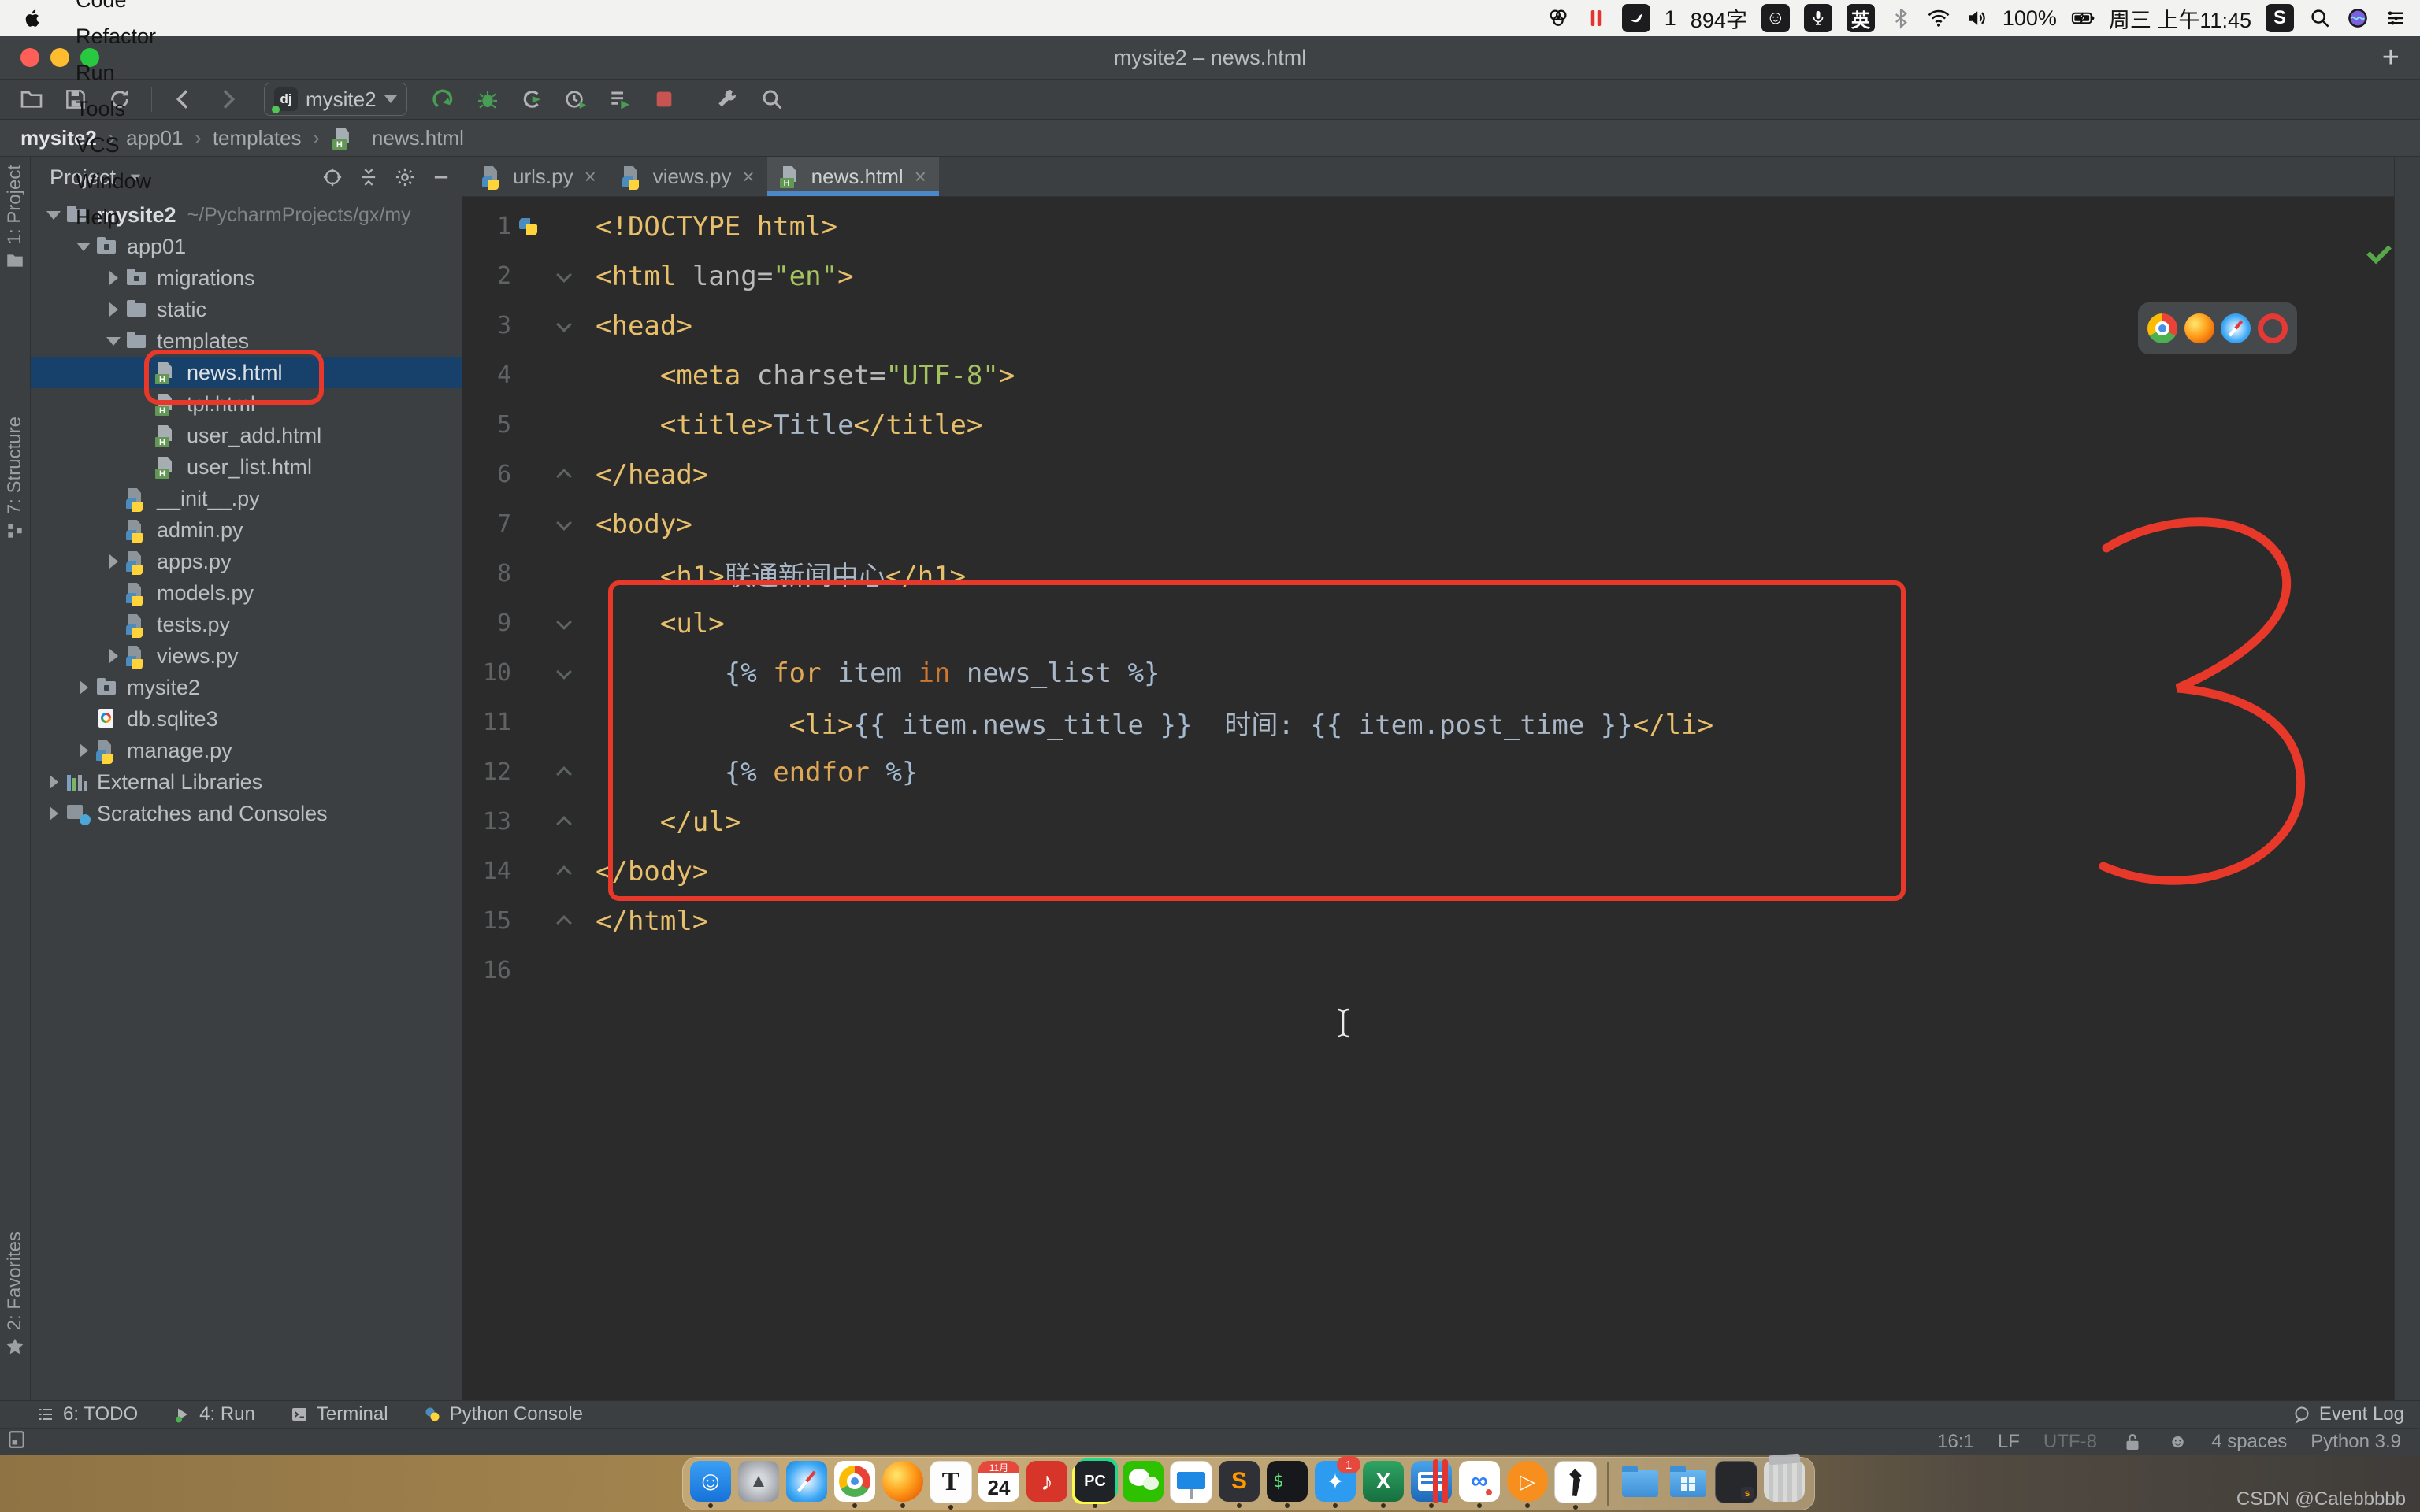 The width and height of the screenshot is (2420, 1512). What do you see at coordinates (2358, 18) in the screenshot?
I see `siri-icon` at bounding box center [2358, 18].